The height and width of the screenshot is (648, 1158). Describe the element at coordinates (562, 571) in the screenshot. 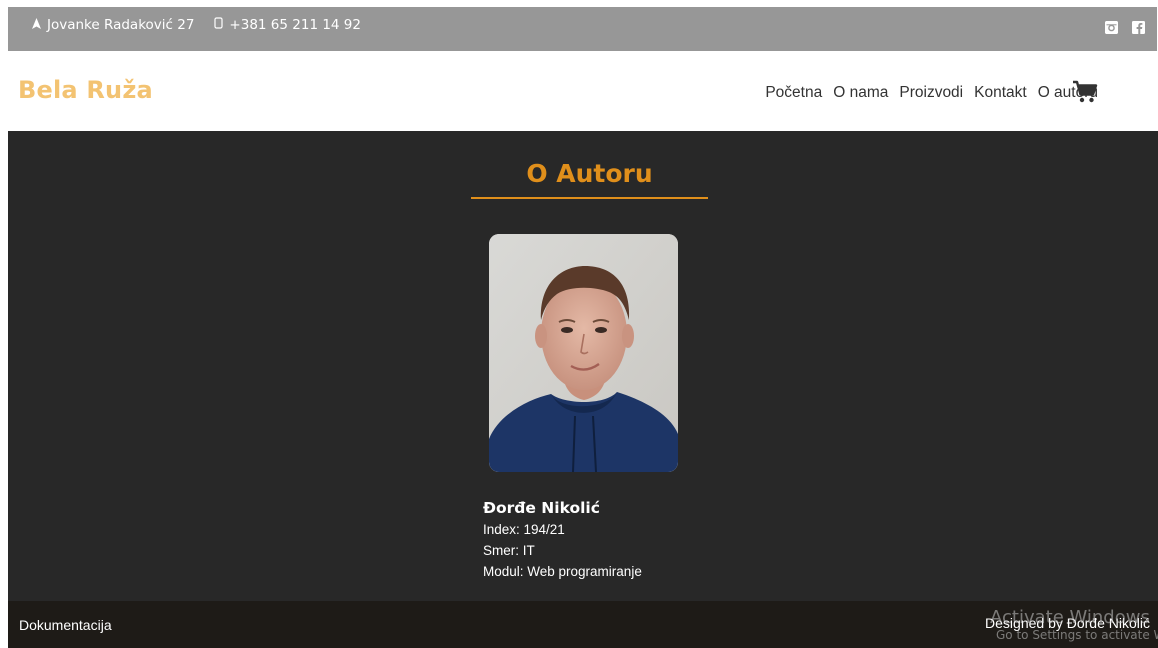

I see `author-module: Modul: Web programiranje` at that location.